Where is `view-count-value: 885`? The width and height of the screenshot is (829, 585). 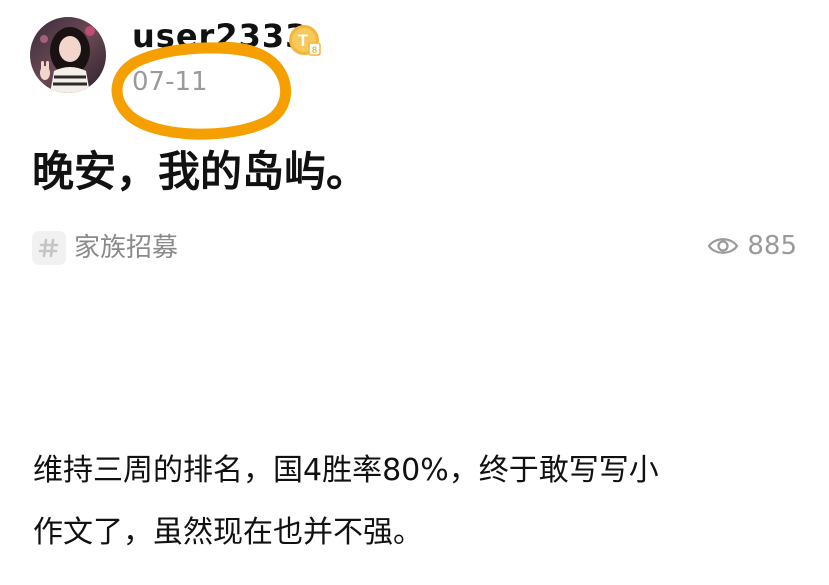 view-count-value: 885 is located at coordinates (772, 246).